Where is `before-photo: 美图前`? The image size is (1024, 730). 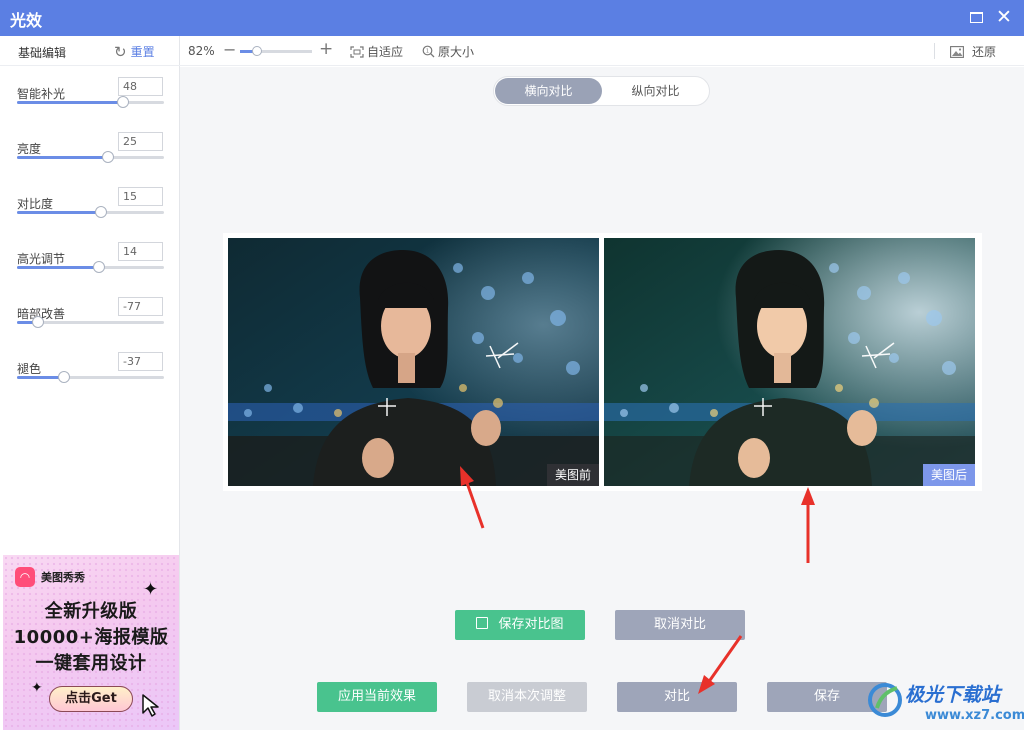 before-photo: 美图前 is located at coordinates (413, 362).